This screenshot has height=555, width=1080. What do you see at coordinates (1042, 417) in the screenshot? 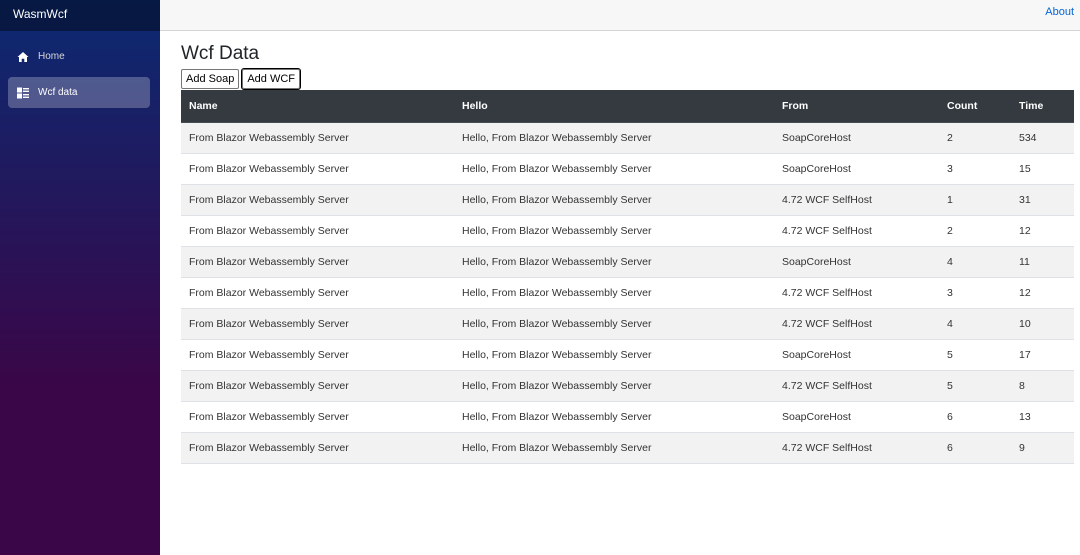
I see `cell-time: 13` at bounding box center [1042, 417].